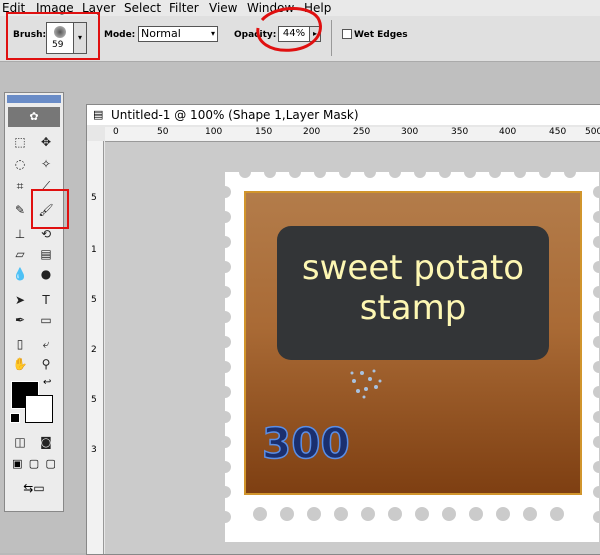 The height and width of the screenshot is (555, 600). What do you see at coordinates (20, 274) in the screenshot?
I see `blur-tool-icon: 💧` at bounding box center [20, 274].